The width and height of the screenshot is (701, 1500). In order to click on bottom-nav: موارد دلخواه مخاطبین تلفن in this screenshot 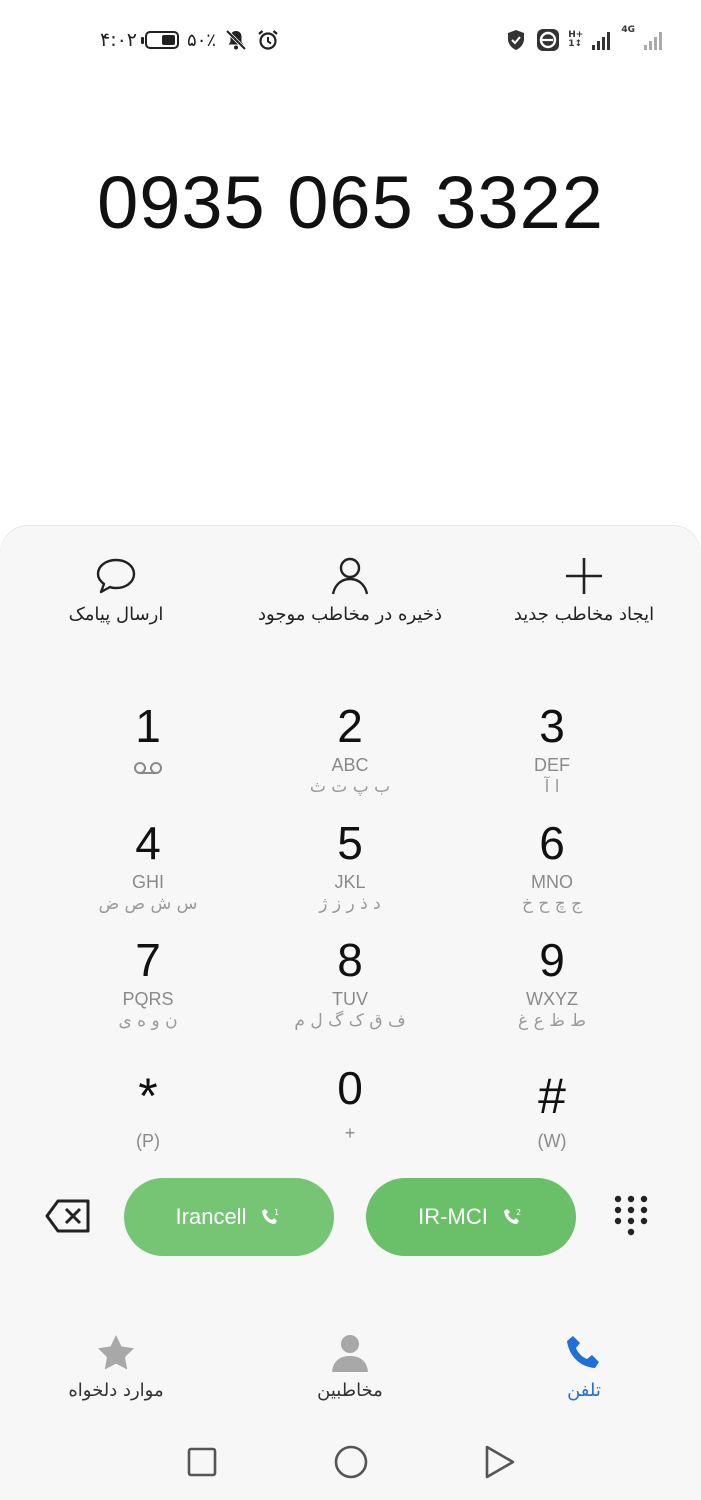, I will do `click(350, 1372)`.